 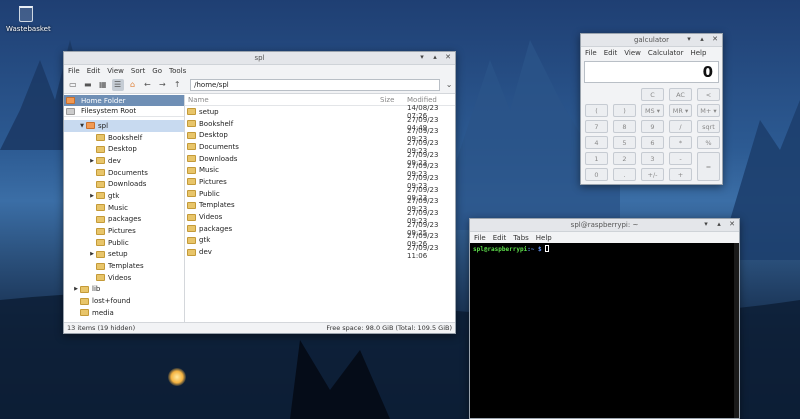 I want to click on tree-item-music: Music, so click(x=124, y=208).